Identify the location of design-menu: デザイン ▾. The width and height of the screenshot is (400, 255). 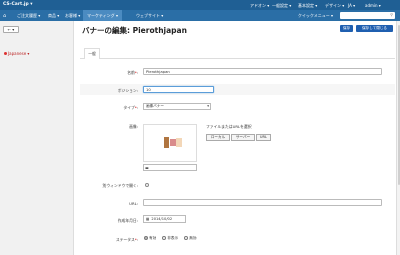
(334, 6).